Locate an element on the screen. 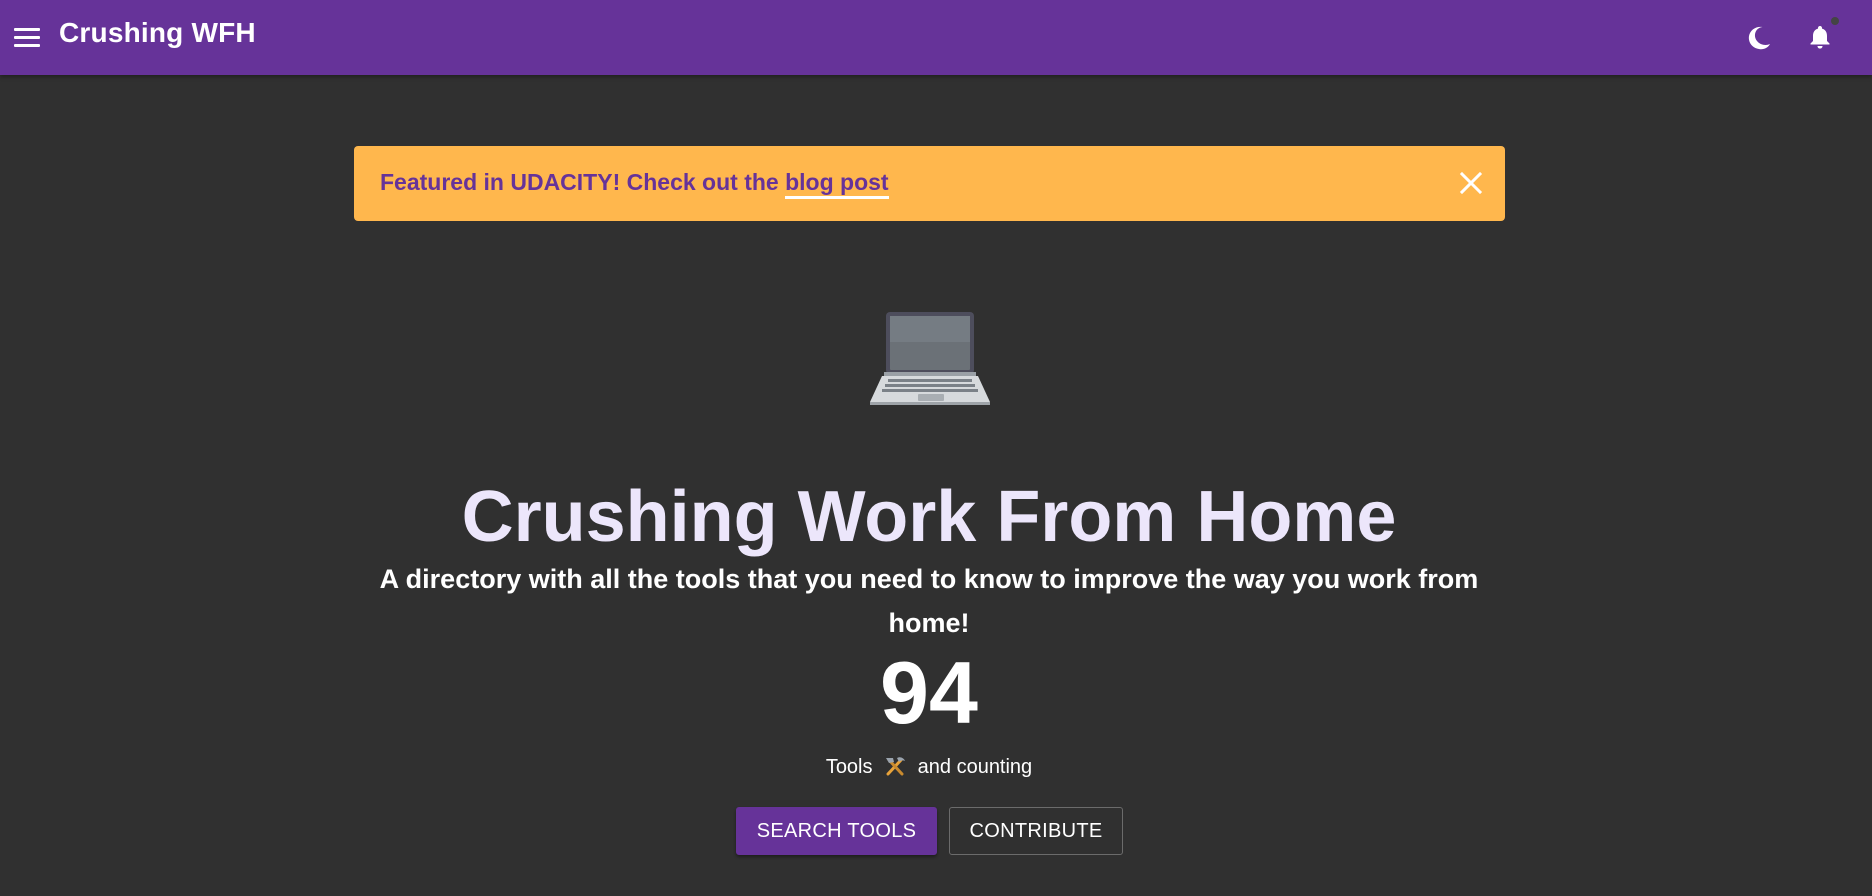 The image size is (1872, 896). contribute-button: CONTRIBUTE is located at coordinates (1036, 831).